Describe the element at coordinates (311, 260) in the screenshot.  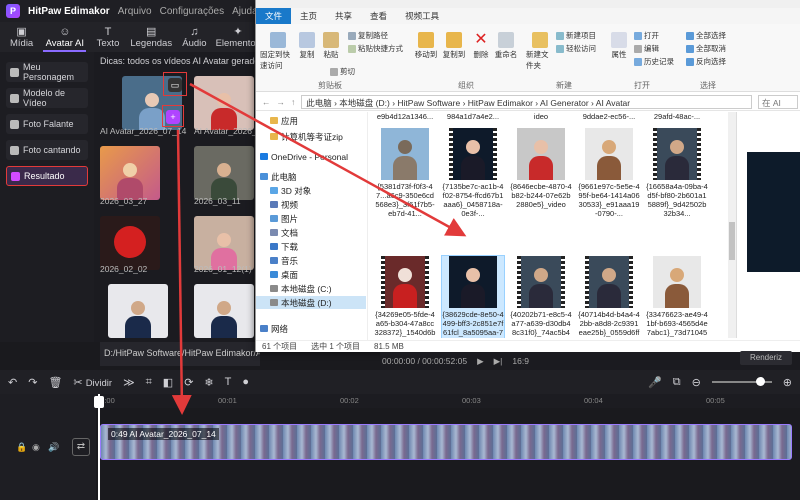
I see `nav-item: 音乐` at that location.